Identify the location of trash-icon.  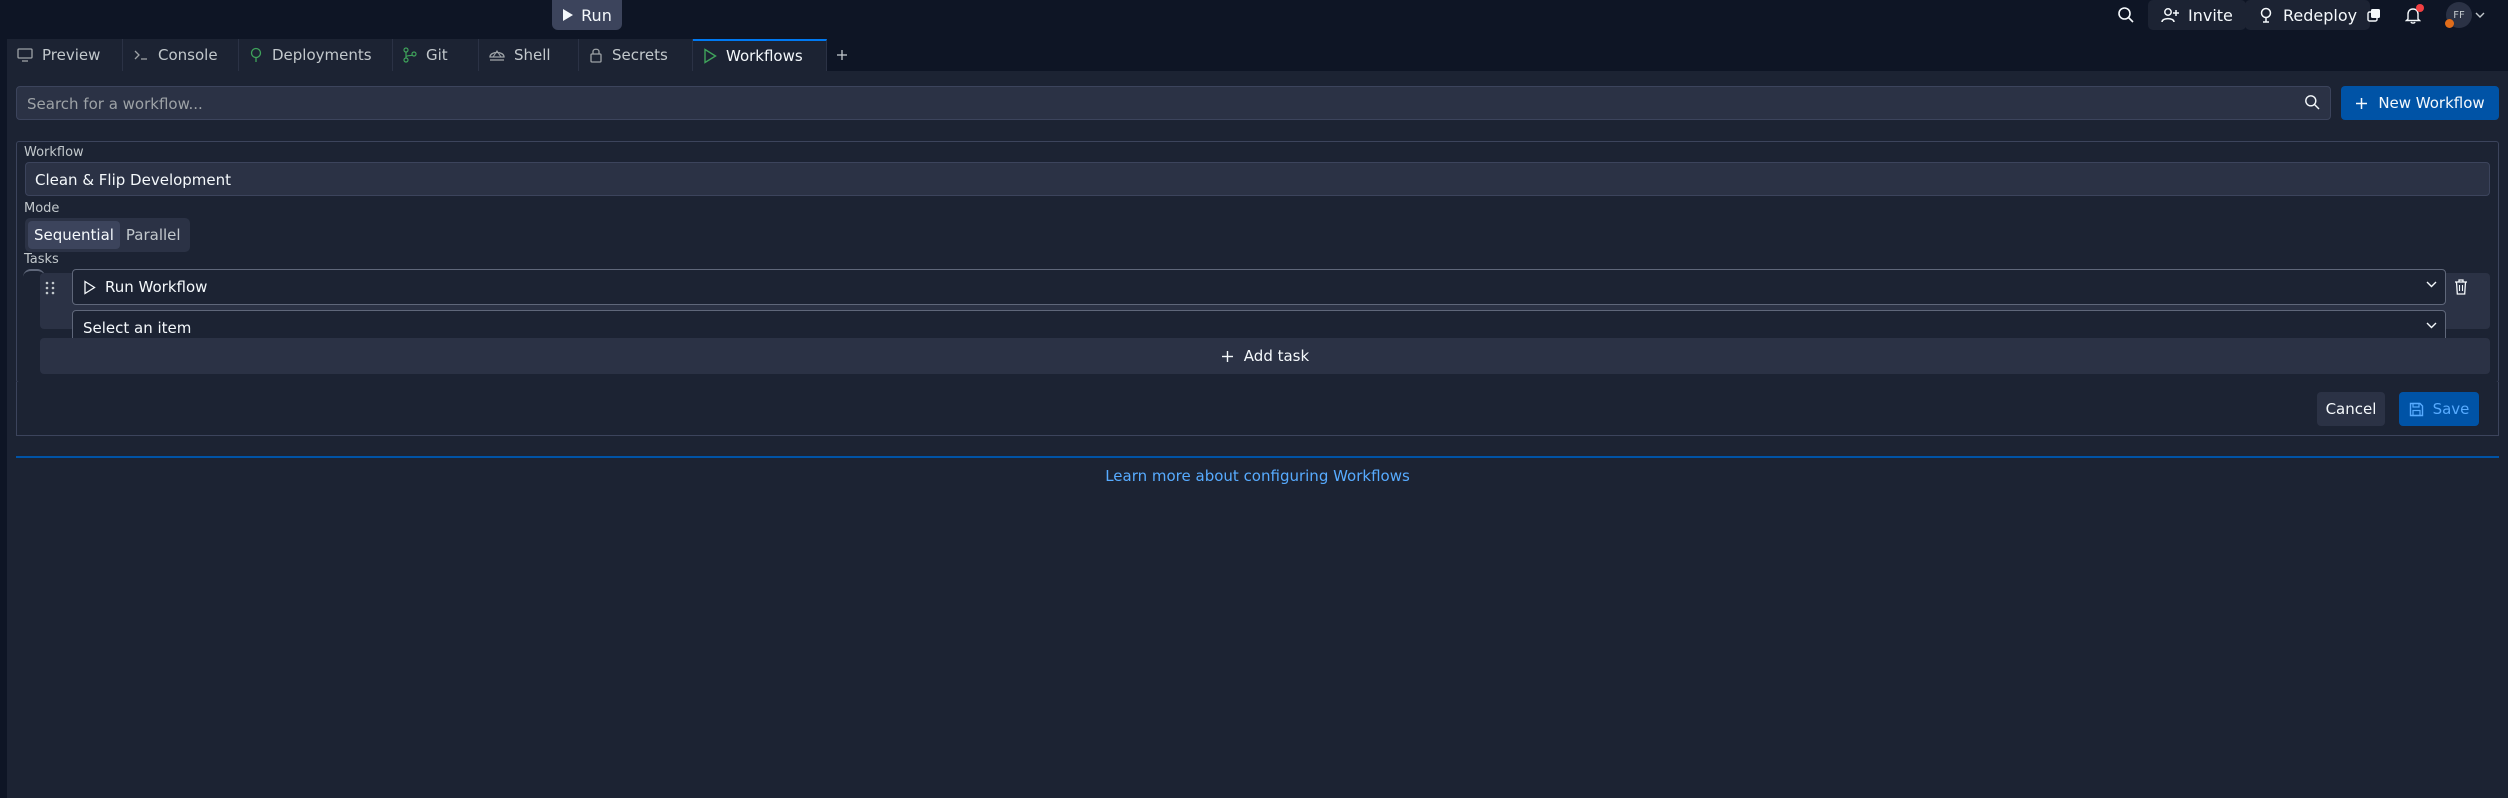
(2461, 287).